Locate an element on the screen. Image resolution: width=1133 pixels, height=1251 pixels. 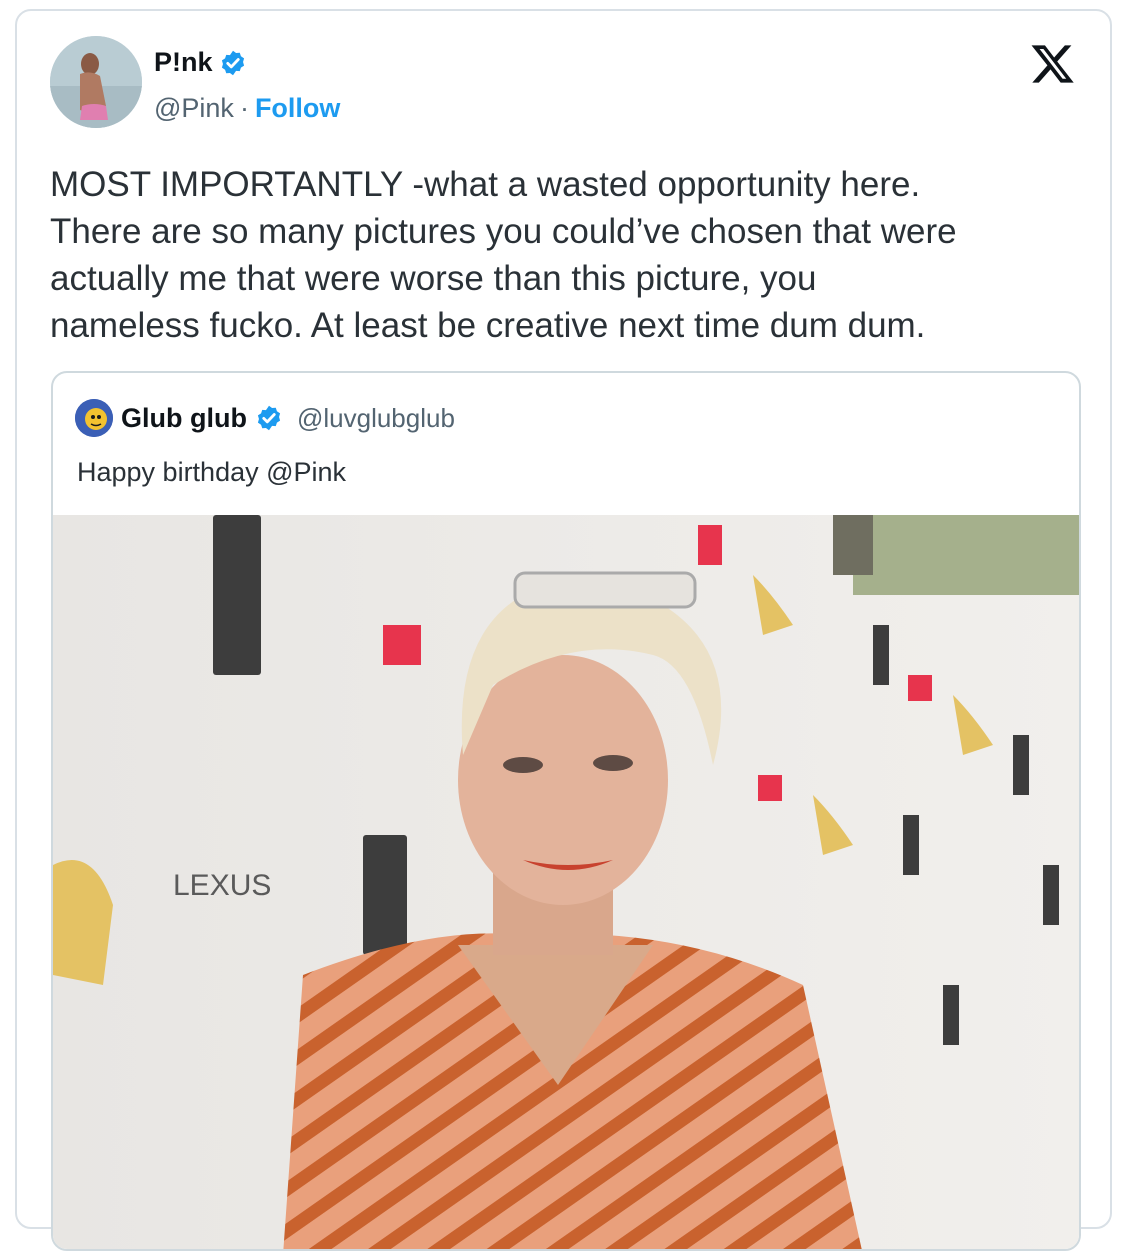
author-handle: @Pink is located at coordinates (194, 108).